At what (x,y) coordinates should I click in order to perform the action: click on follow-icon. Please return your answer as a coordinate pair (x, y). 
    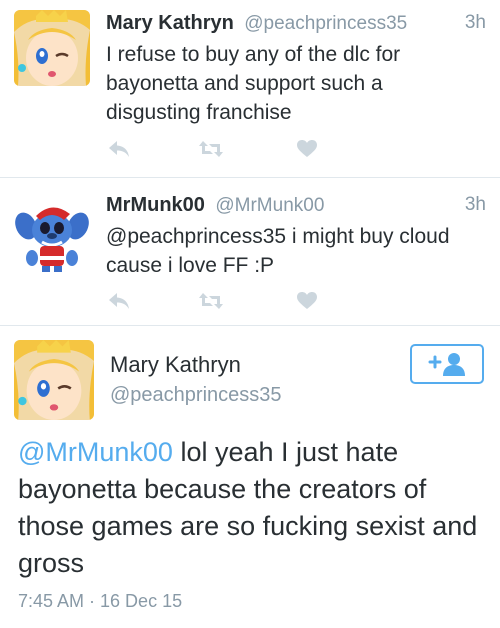
    Looking at the image, I should click on (446, 364).